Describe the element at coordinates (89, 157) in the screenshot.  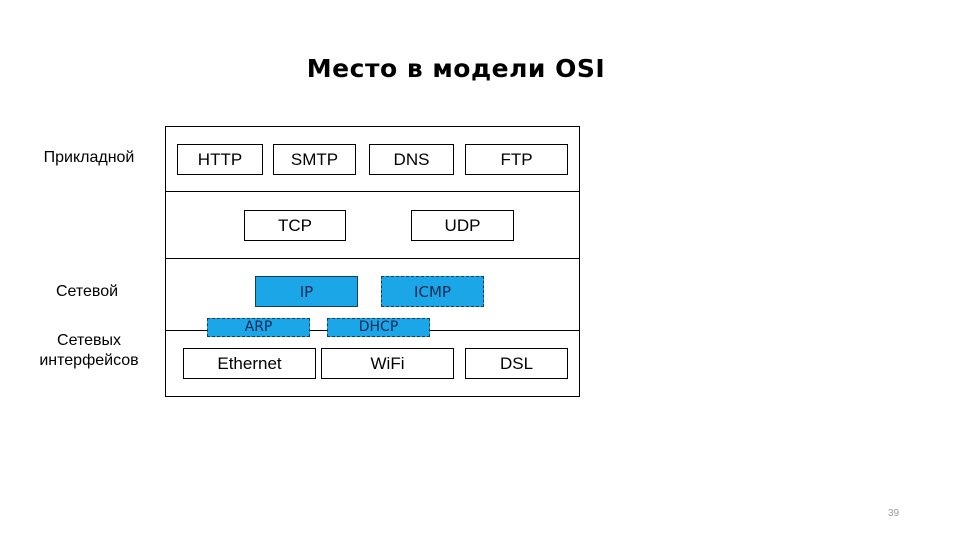
I see `layer-label-application: Прикладной` at that location.